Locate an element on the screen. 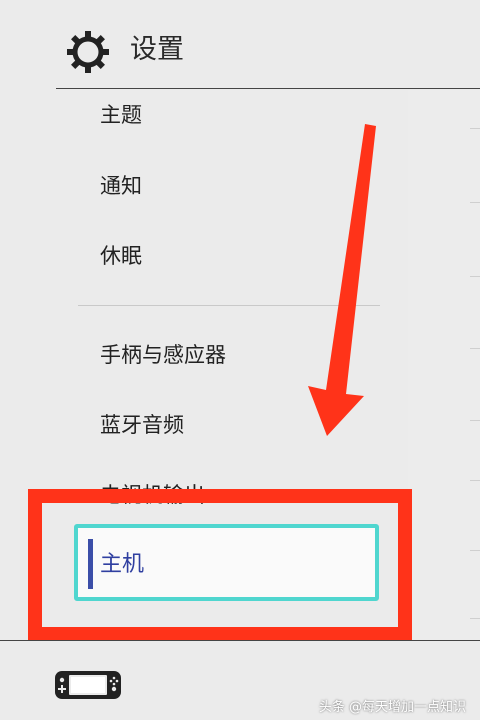 Image resolution: width=480 pixels, height=720 pixels. arrow-annotation is located at coordinates (342, 280).